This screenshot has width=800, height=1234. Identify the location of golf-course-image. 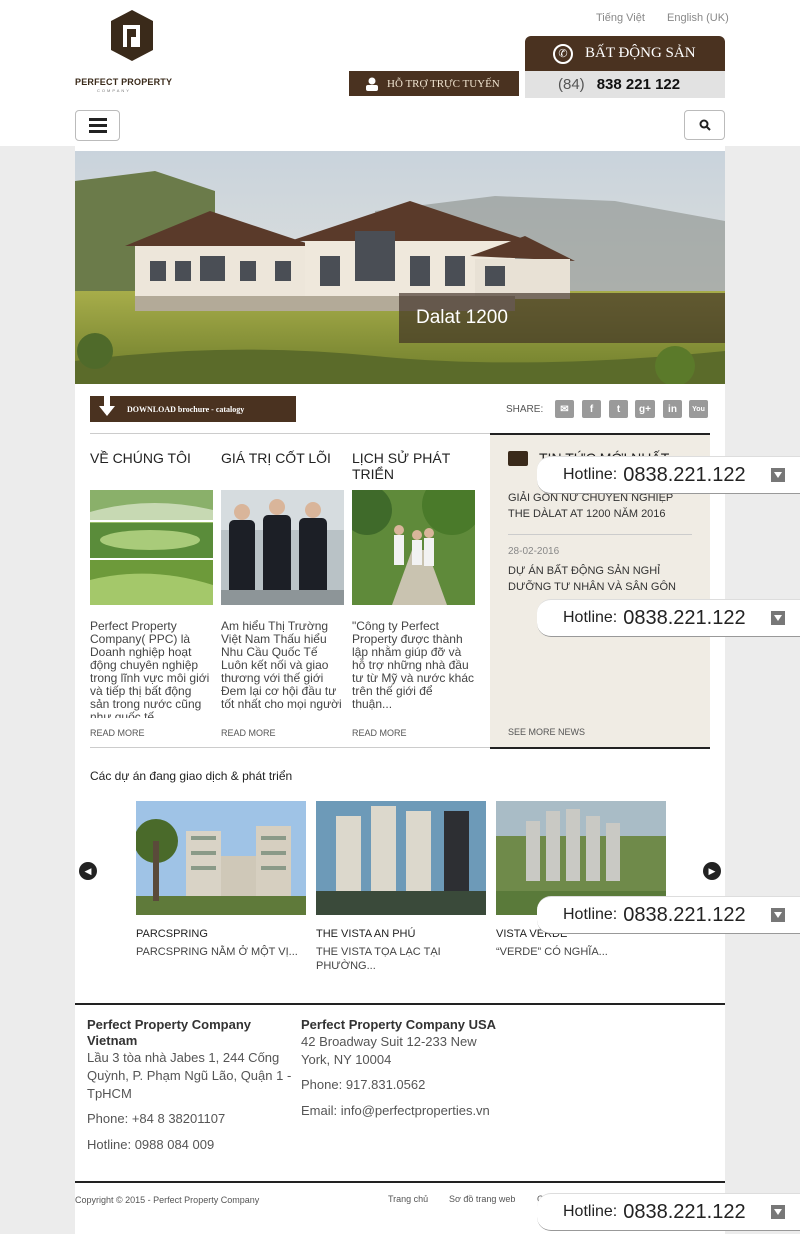
(151, 547).